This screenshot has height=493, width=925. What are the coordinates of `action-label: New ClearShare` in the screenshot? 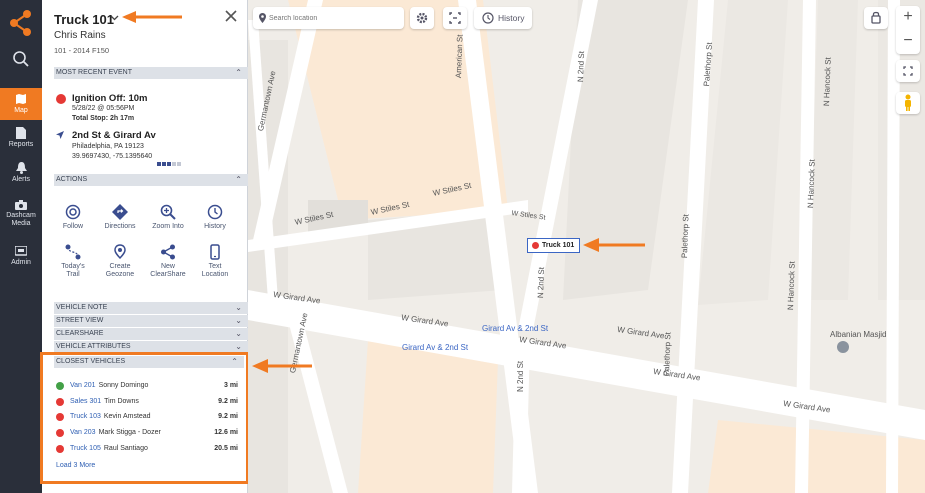 It's located at (168, 270).